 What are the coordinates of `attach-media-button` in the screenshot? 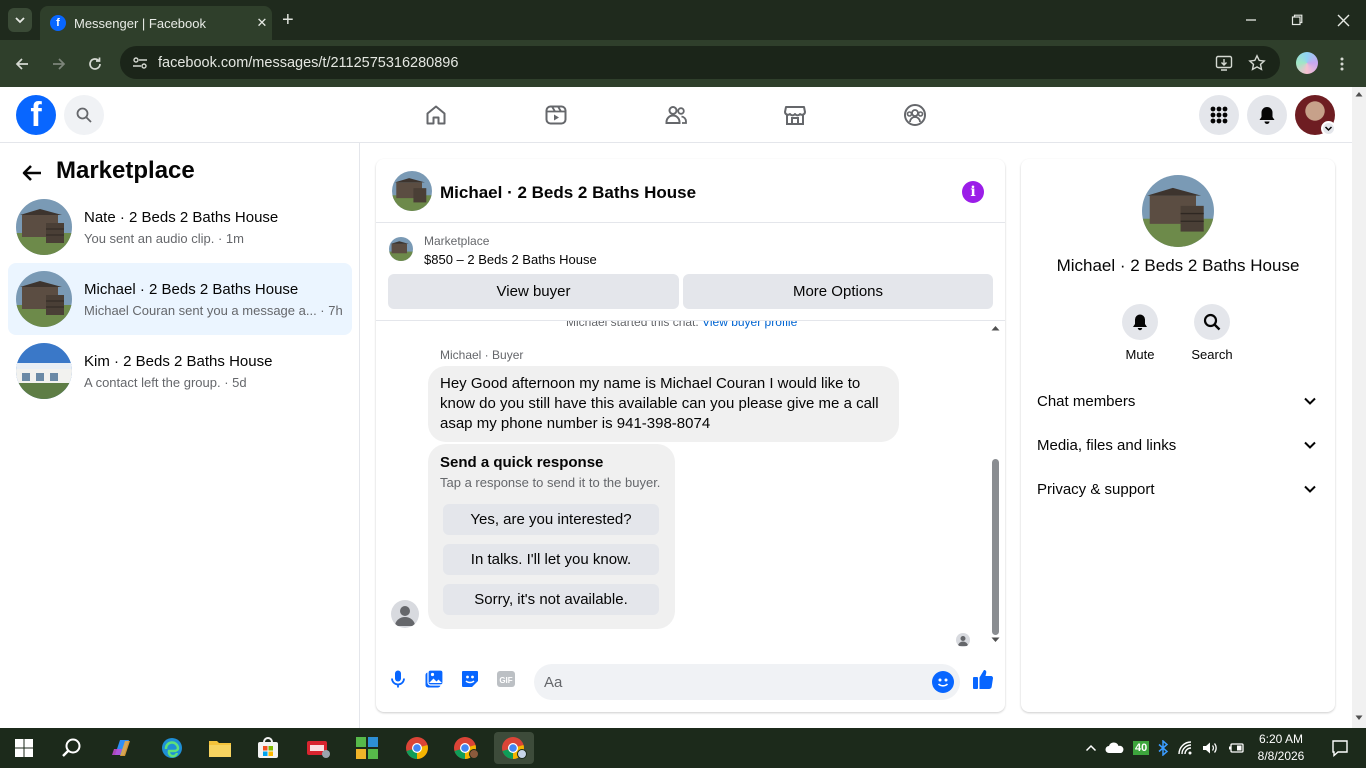 It's located at (434, 679).